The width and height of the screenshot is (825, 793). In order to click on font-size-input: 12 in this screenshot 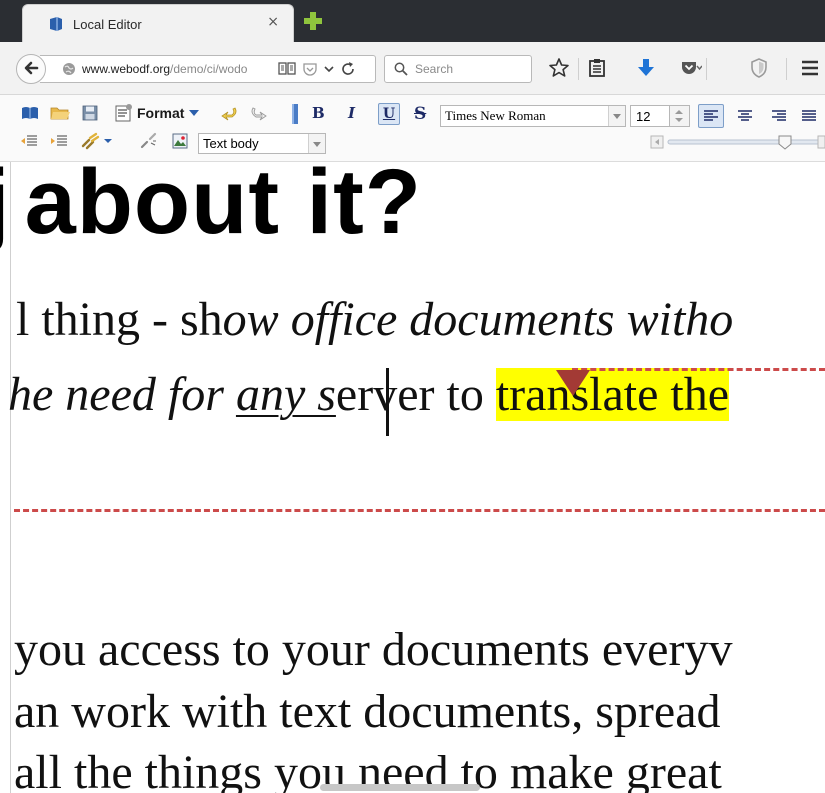, I will do `click(650, 116)`.